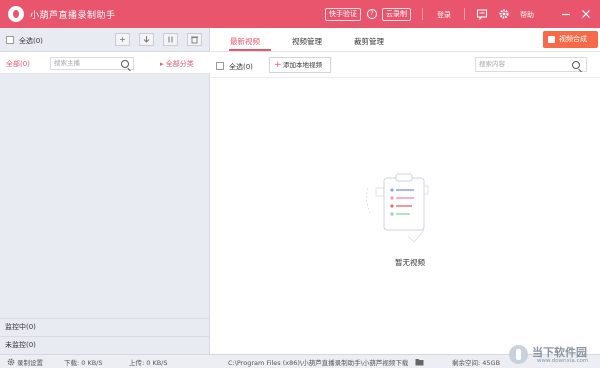  I want to click on save-path: C:\Program Files (x86)\小葫芦直播录制助手\小葫芦视频下载, so click(318, 363).